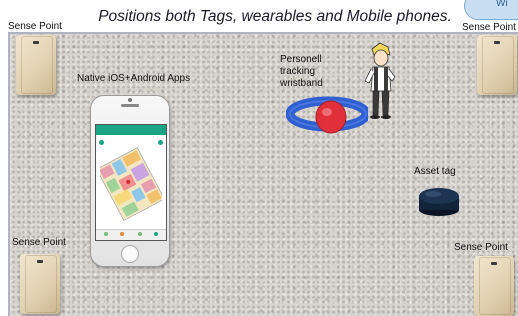 The image size is (518, 316). Describe the element at coordinates (439, 202) in the screenshot. I see `asset-tag-puck-icon` at that location.